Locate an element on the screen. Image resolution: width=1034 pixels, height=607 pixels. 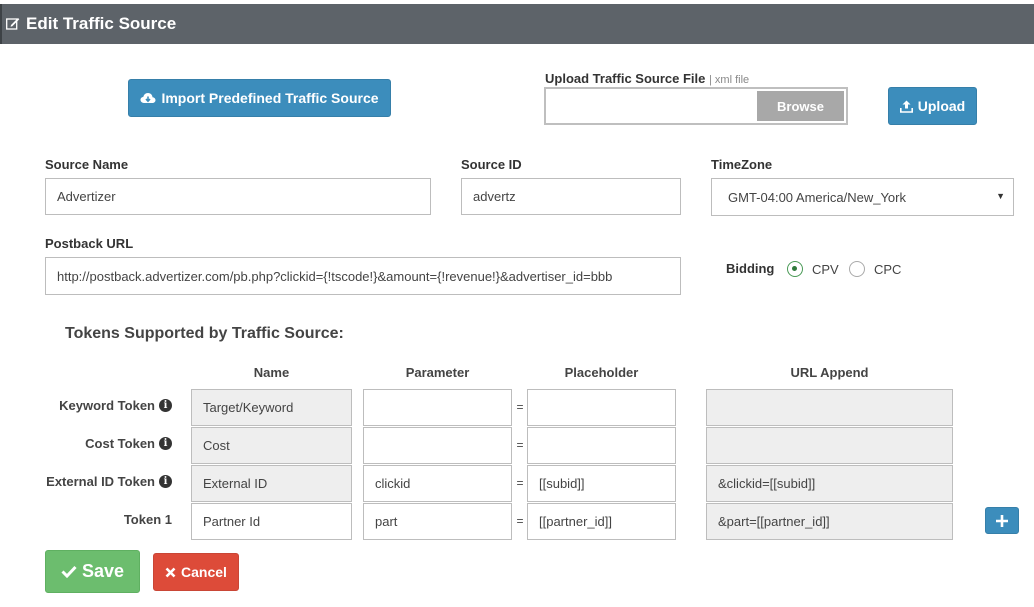
chevron-down-icon: ▼ is located at coordinates (1000, 196).